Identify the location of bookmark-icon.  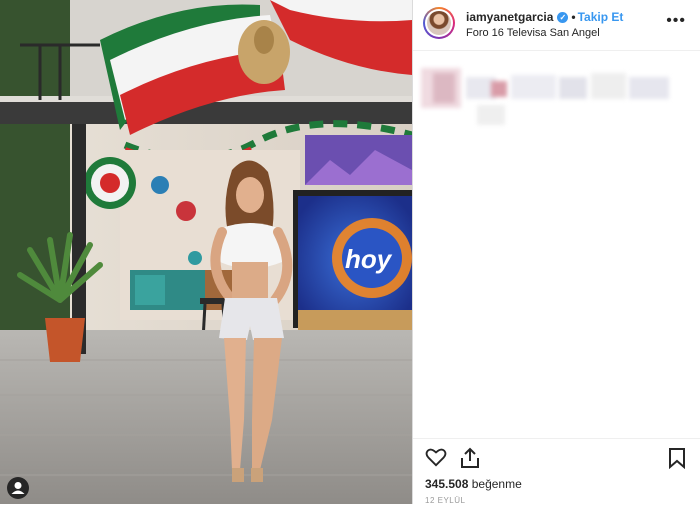
(677, 458).